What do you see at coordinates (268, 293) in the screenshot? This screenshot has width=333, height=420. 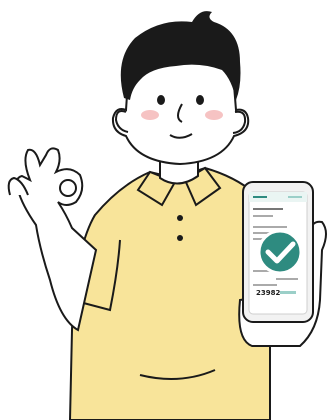 I see `phone-code-number: 23982` at bounding box center [268, 293].